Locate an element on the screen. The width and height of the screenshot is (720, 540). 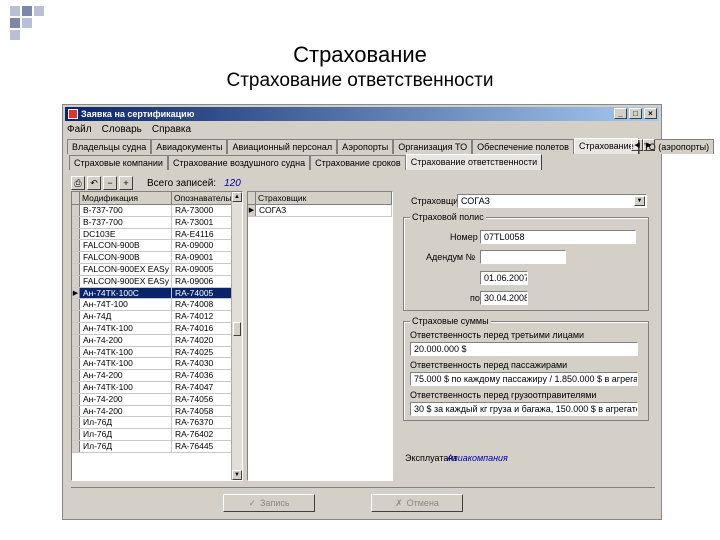
delete-icon: − is located at coordinates (110, 183).